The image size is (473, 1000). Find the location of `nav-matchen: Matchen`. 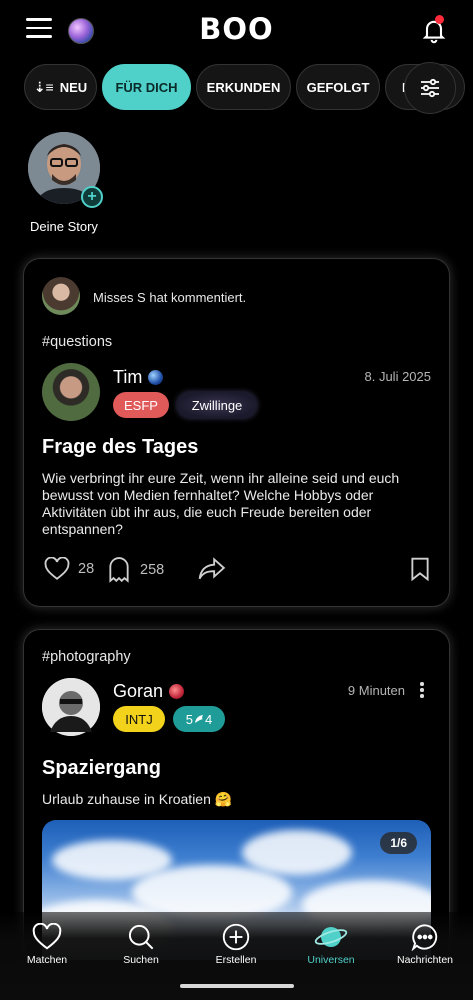

nav-matchen: Matchen is located at coordinates (47, 944).